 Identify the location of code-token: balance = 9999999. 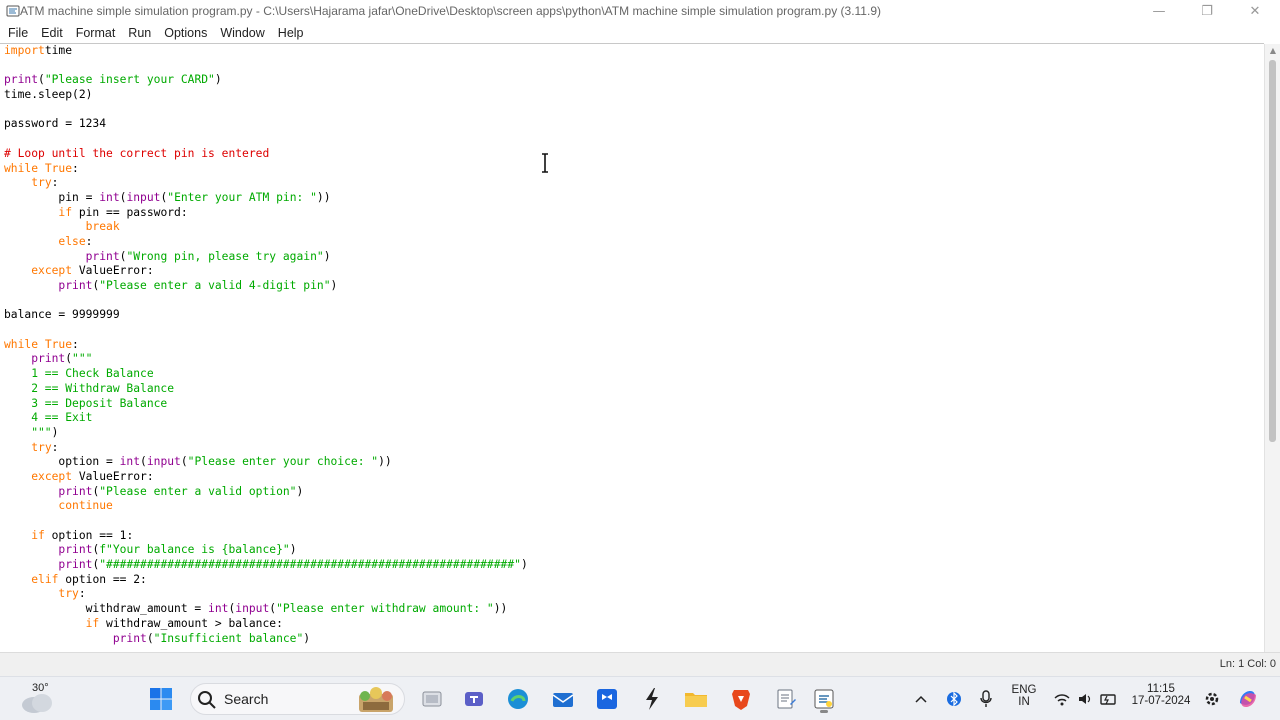
(62, 315).